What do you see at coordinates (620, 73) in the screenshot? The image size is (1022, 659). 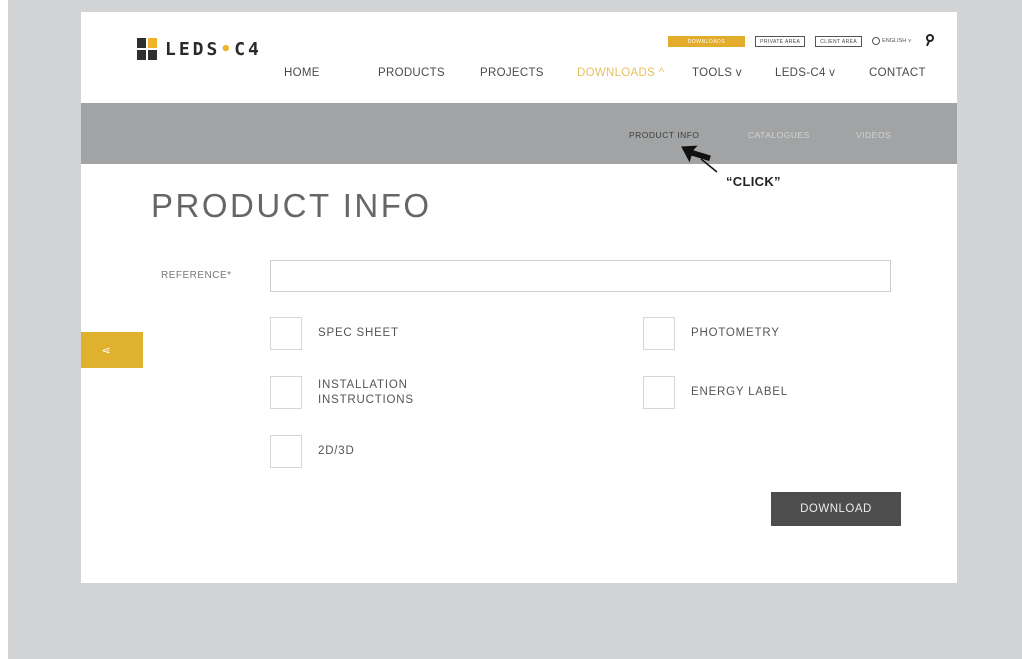 I see `nav-item-downloads: DOWNLOADS ^` at bounding box center [620, 73].